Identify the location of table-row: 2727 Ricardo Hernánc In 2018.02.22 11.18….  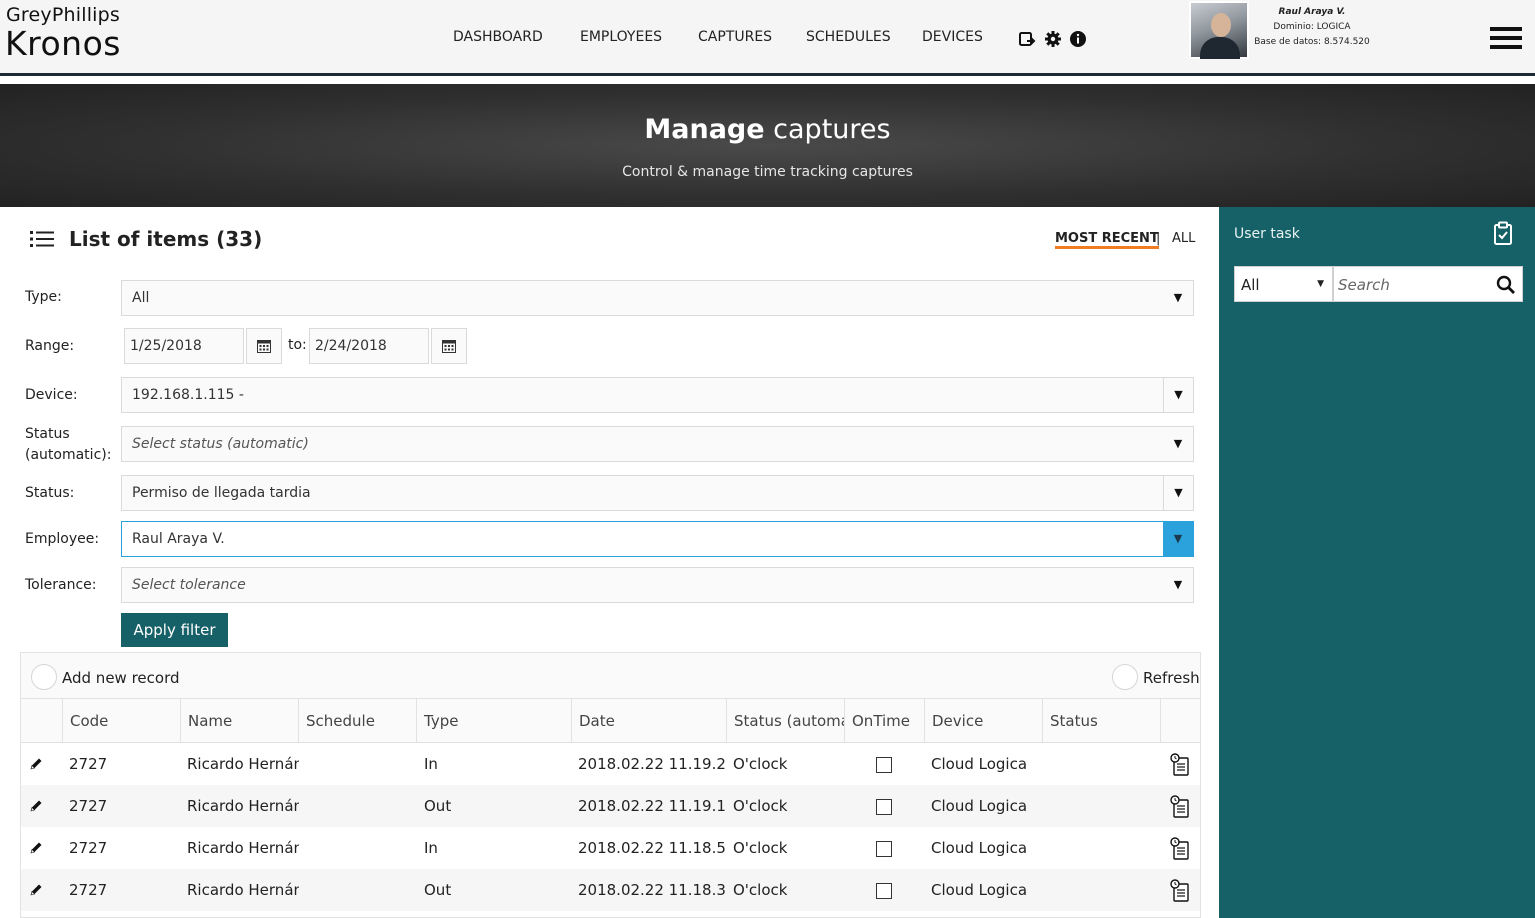
(610, 848).